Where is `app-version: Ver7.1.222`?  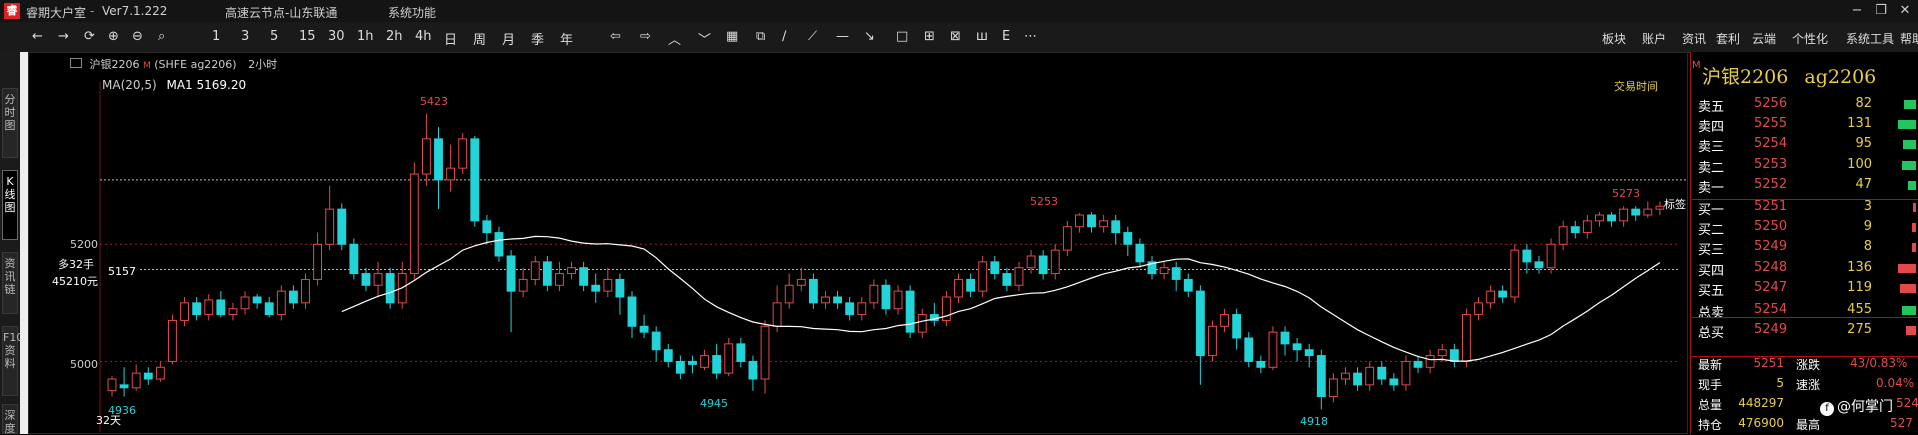 app-version: Ver7.1.222 is located at coordinates (135, 11).